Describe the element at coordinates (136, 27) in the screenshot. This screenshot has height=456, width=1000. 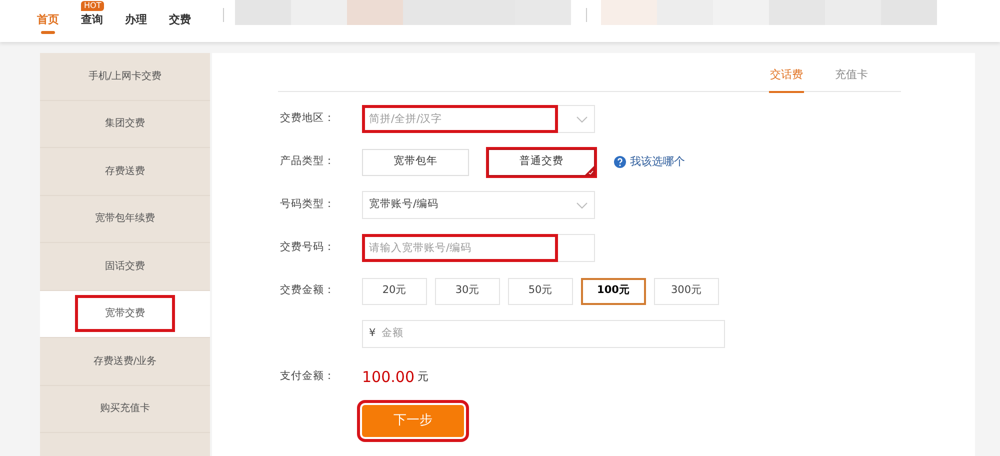
I see `nav-tab: 办理` at that location.